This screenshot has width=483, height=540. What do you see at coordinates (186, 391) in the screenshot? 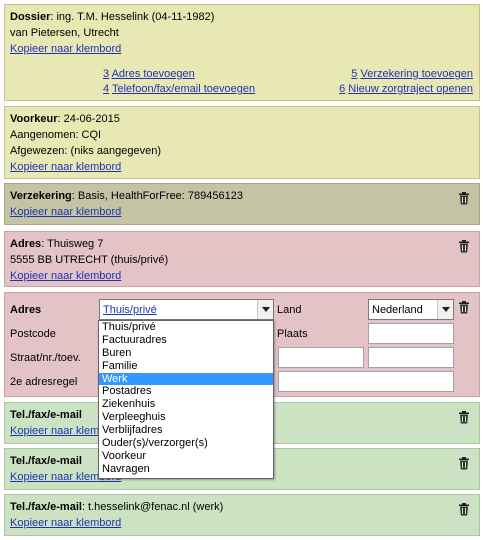
I see `dropdown-option: Postadres` at bounding box center [186, 391].